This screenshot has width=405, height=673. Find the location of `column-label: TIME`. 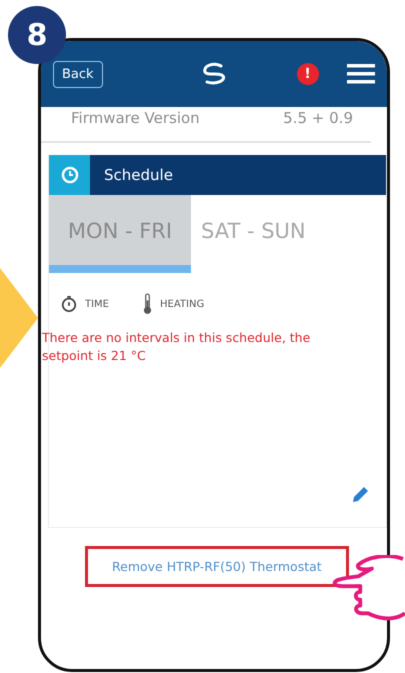

column-label: TIME is located at coordinates (97, 304).